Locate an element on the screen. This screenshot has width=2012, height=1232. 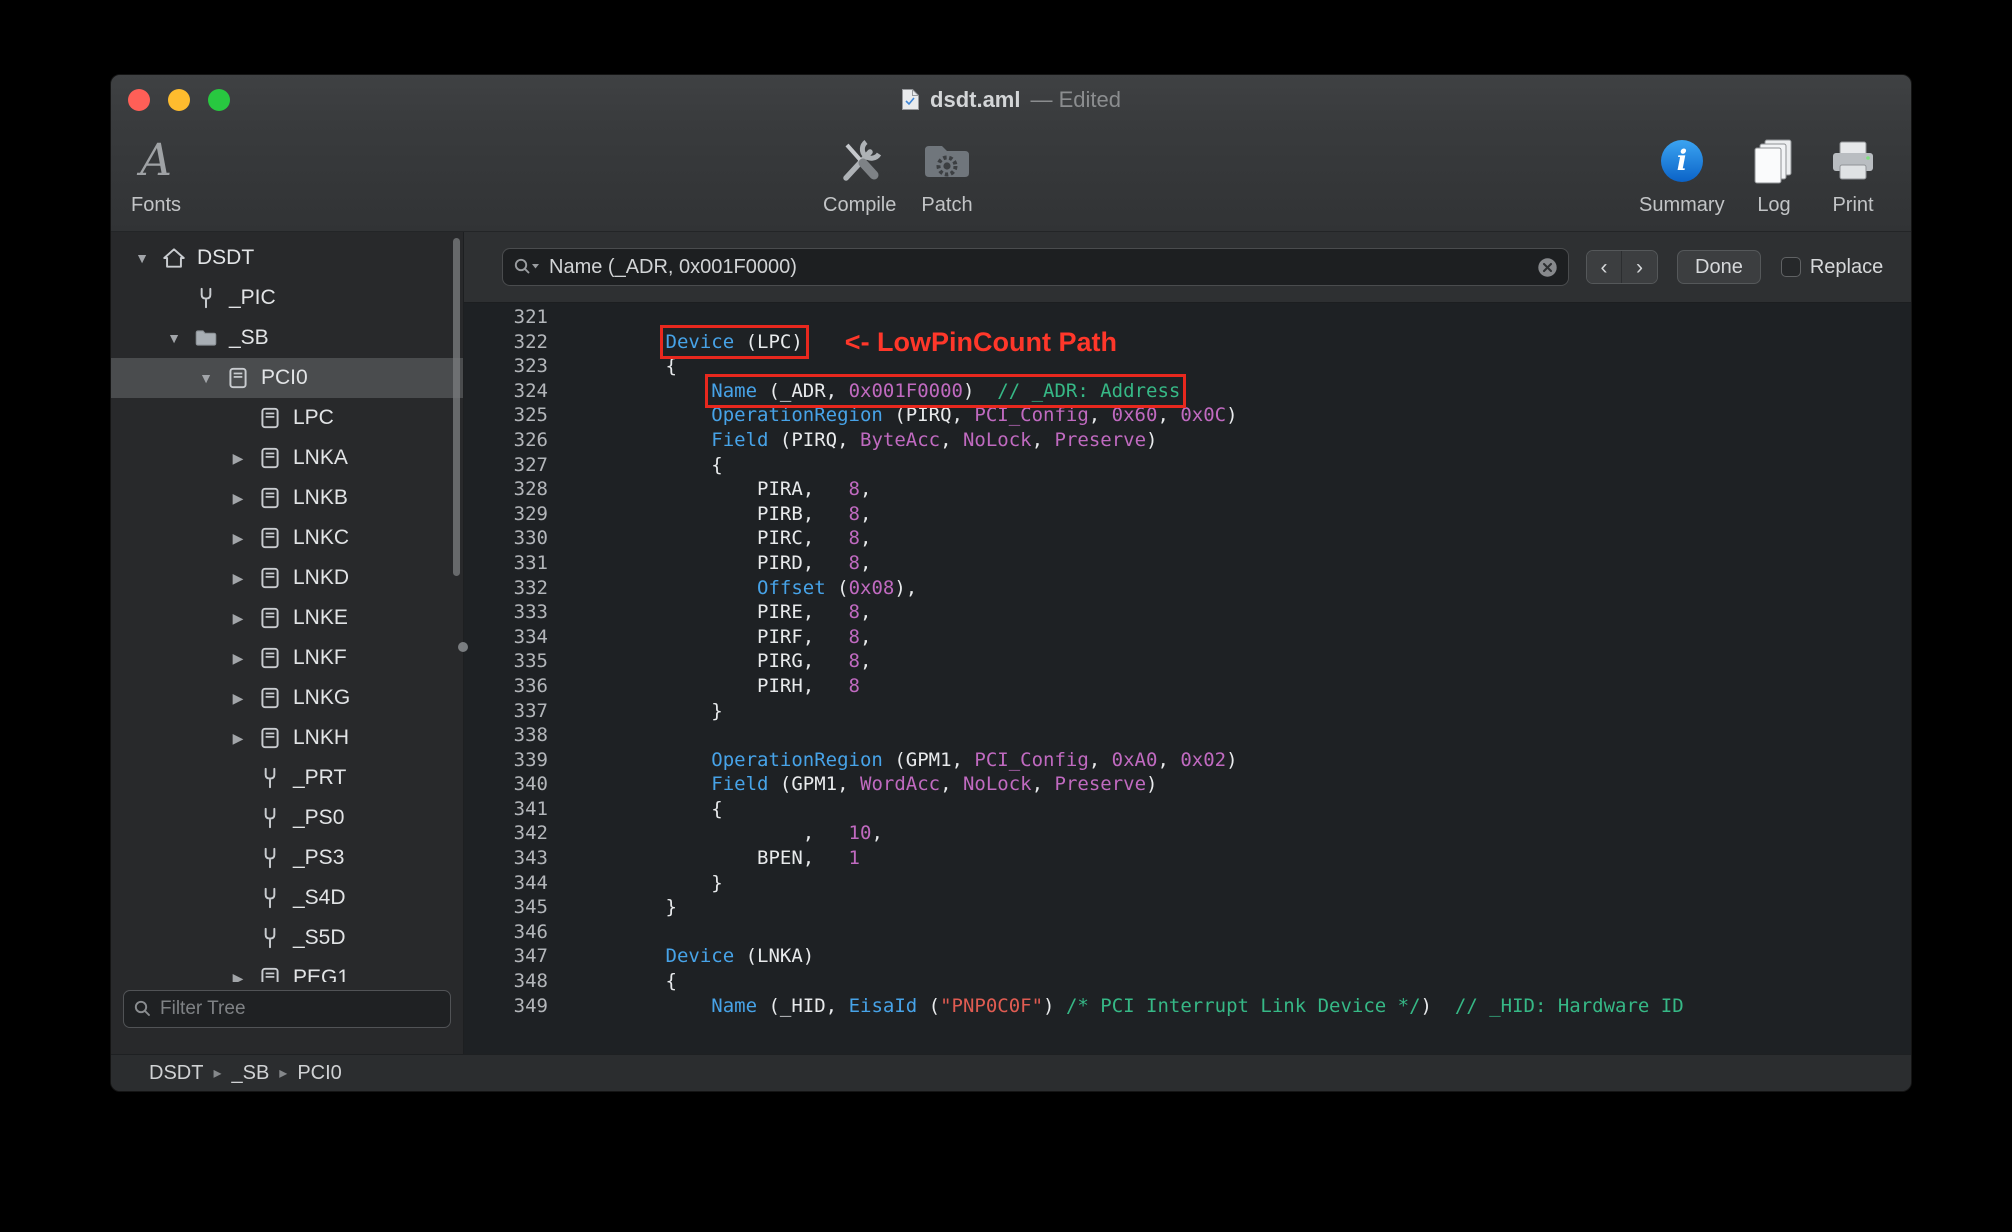
fonts-icon: A is located at coordinates (156, 160).